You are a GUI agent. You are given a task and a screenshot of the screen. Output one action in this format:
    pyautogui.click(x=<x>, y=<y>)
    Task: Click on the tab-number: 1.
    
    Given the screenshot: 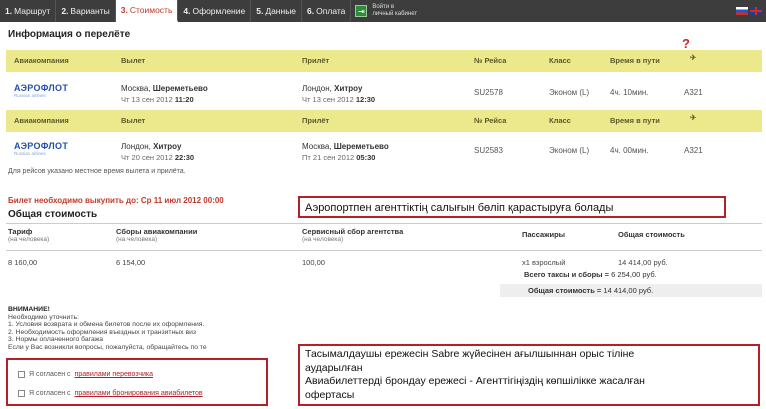 What is the action you would take?
    pyautogui.click(x=9, y=11)
    